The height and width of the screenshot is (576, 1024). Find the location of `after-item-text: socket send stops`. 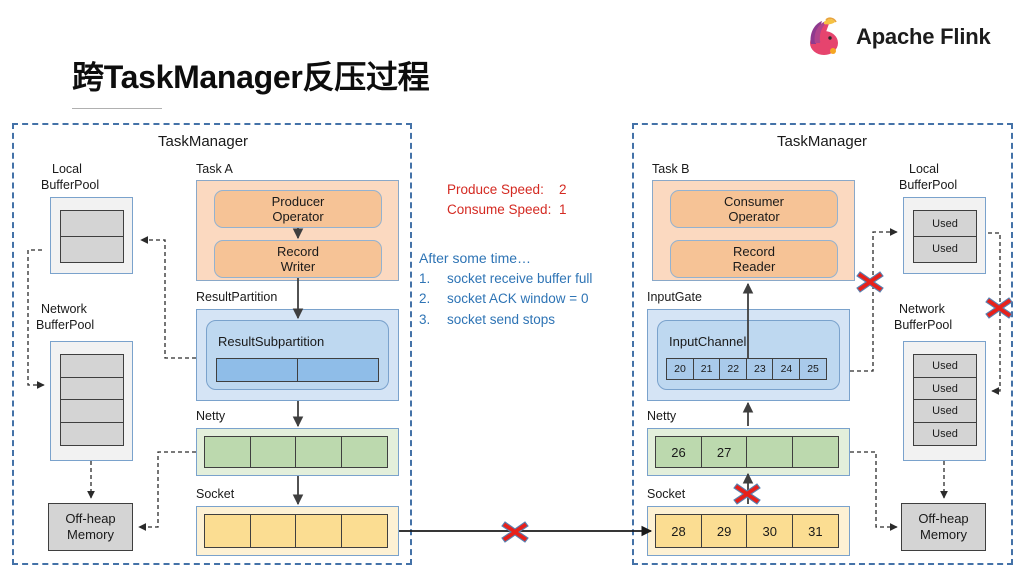

after-item-text: socket send stops is located at coordinates (501, 319).